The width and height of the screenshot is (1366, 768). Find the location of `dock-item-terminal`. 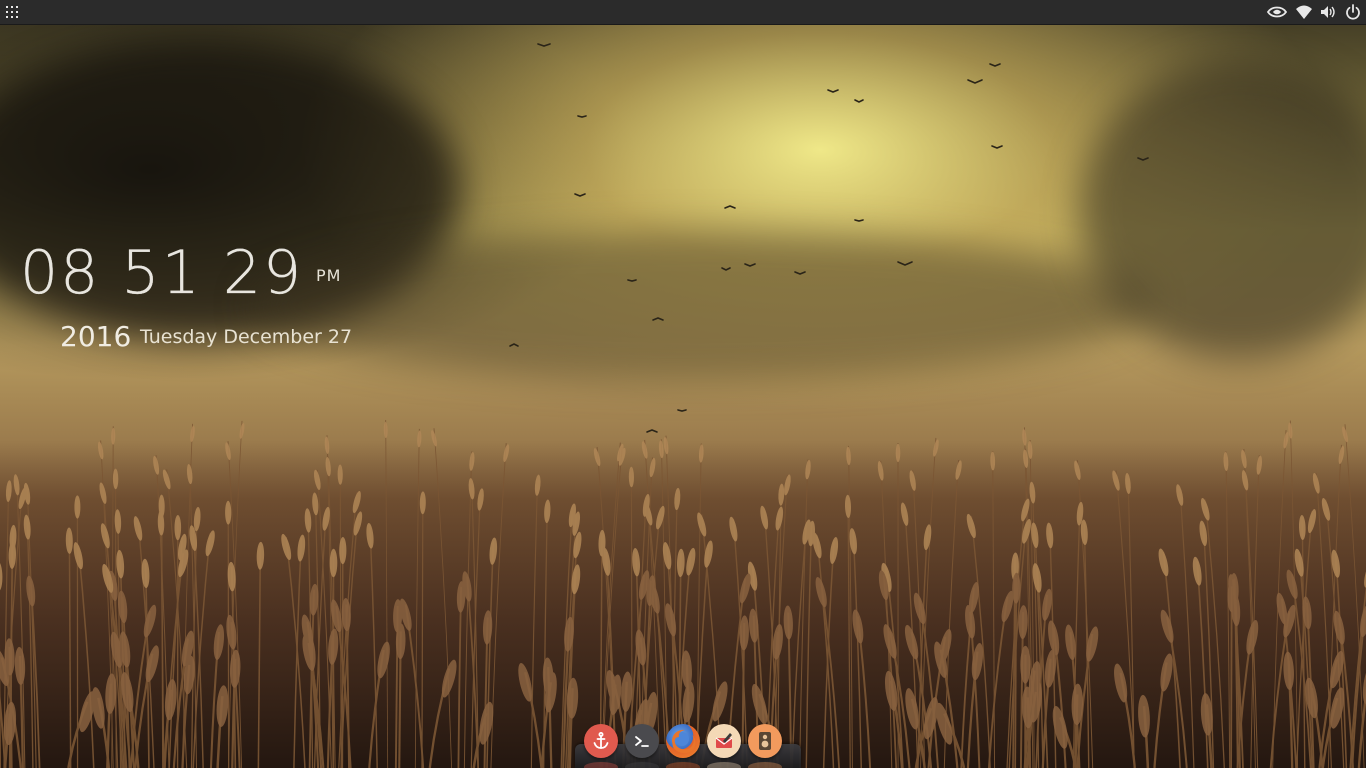

dock-item-terminal is located at coordinates (642, 741).